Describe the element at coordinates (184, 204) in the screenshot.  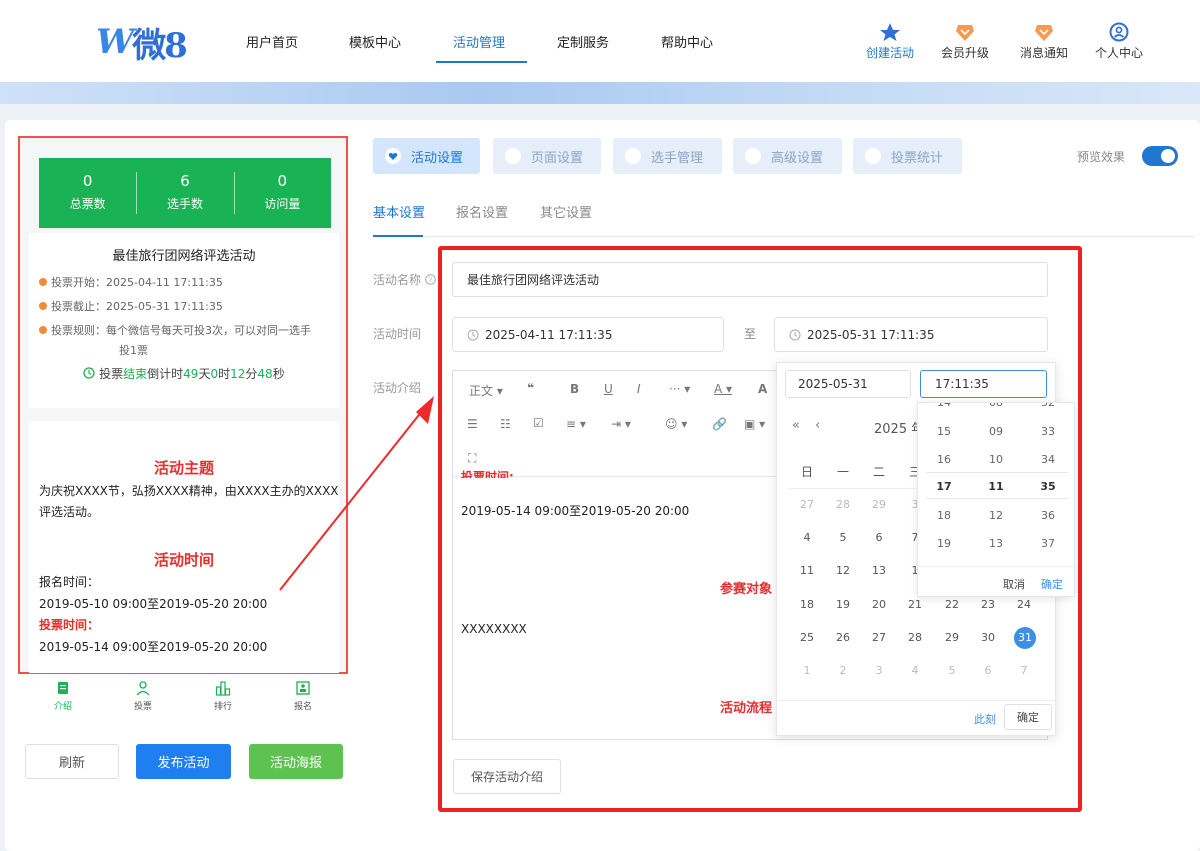
I see `stat-label: 选手数` at that location.